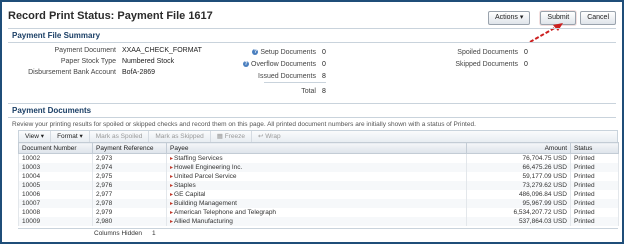 The height and width of the screenshot is (244, 624). What do you see at coordinates (129, 203) in the screenshot?
I see `payment-reference-cell: 2,978` at bounding box center [129, 203].